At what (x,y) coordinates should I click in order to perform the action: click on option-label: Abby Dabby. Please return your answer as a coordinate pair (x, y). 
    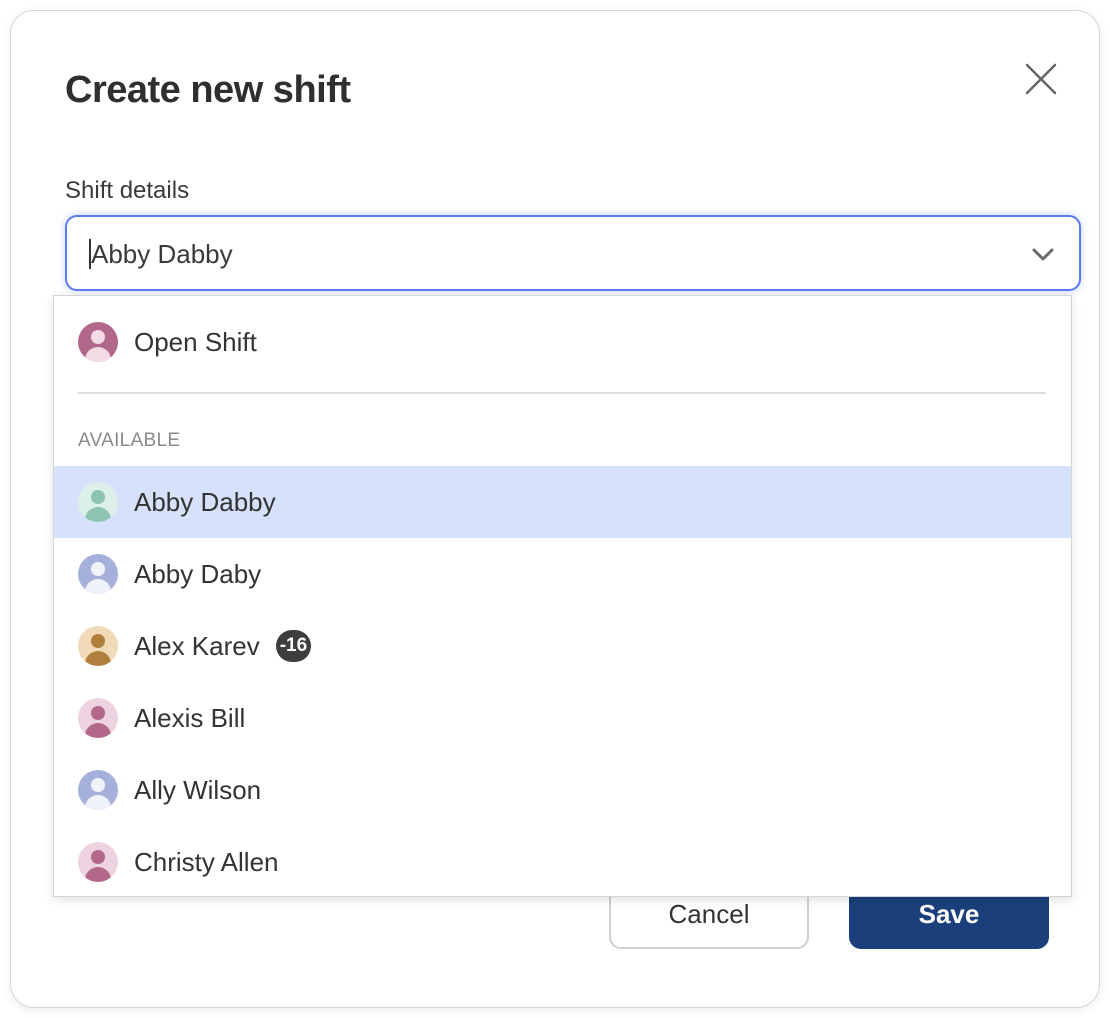
    Looking at the image, I should click on (205, 501).